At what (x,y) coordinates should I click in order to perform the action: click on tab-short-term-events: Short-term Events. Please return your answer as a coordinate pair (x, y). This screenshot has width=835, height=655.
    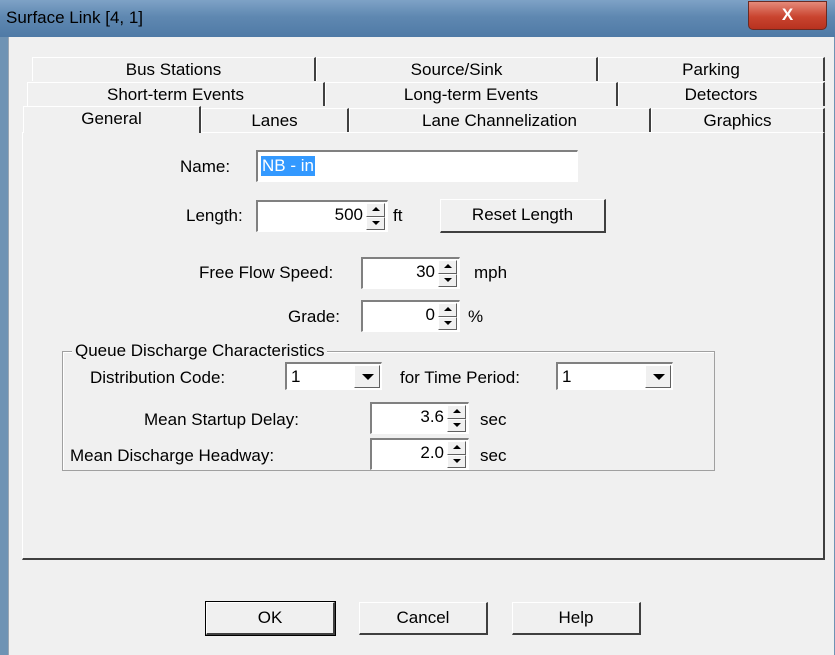
    Looking at the image, I should click on (176, 94).